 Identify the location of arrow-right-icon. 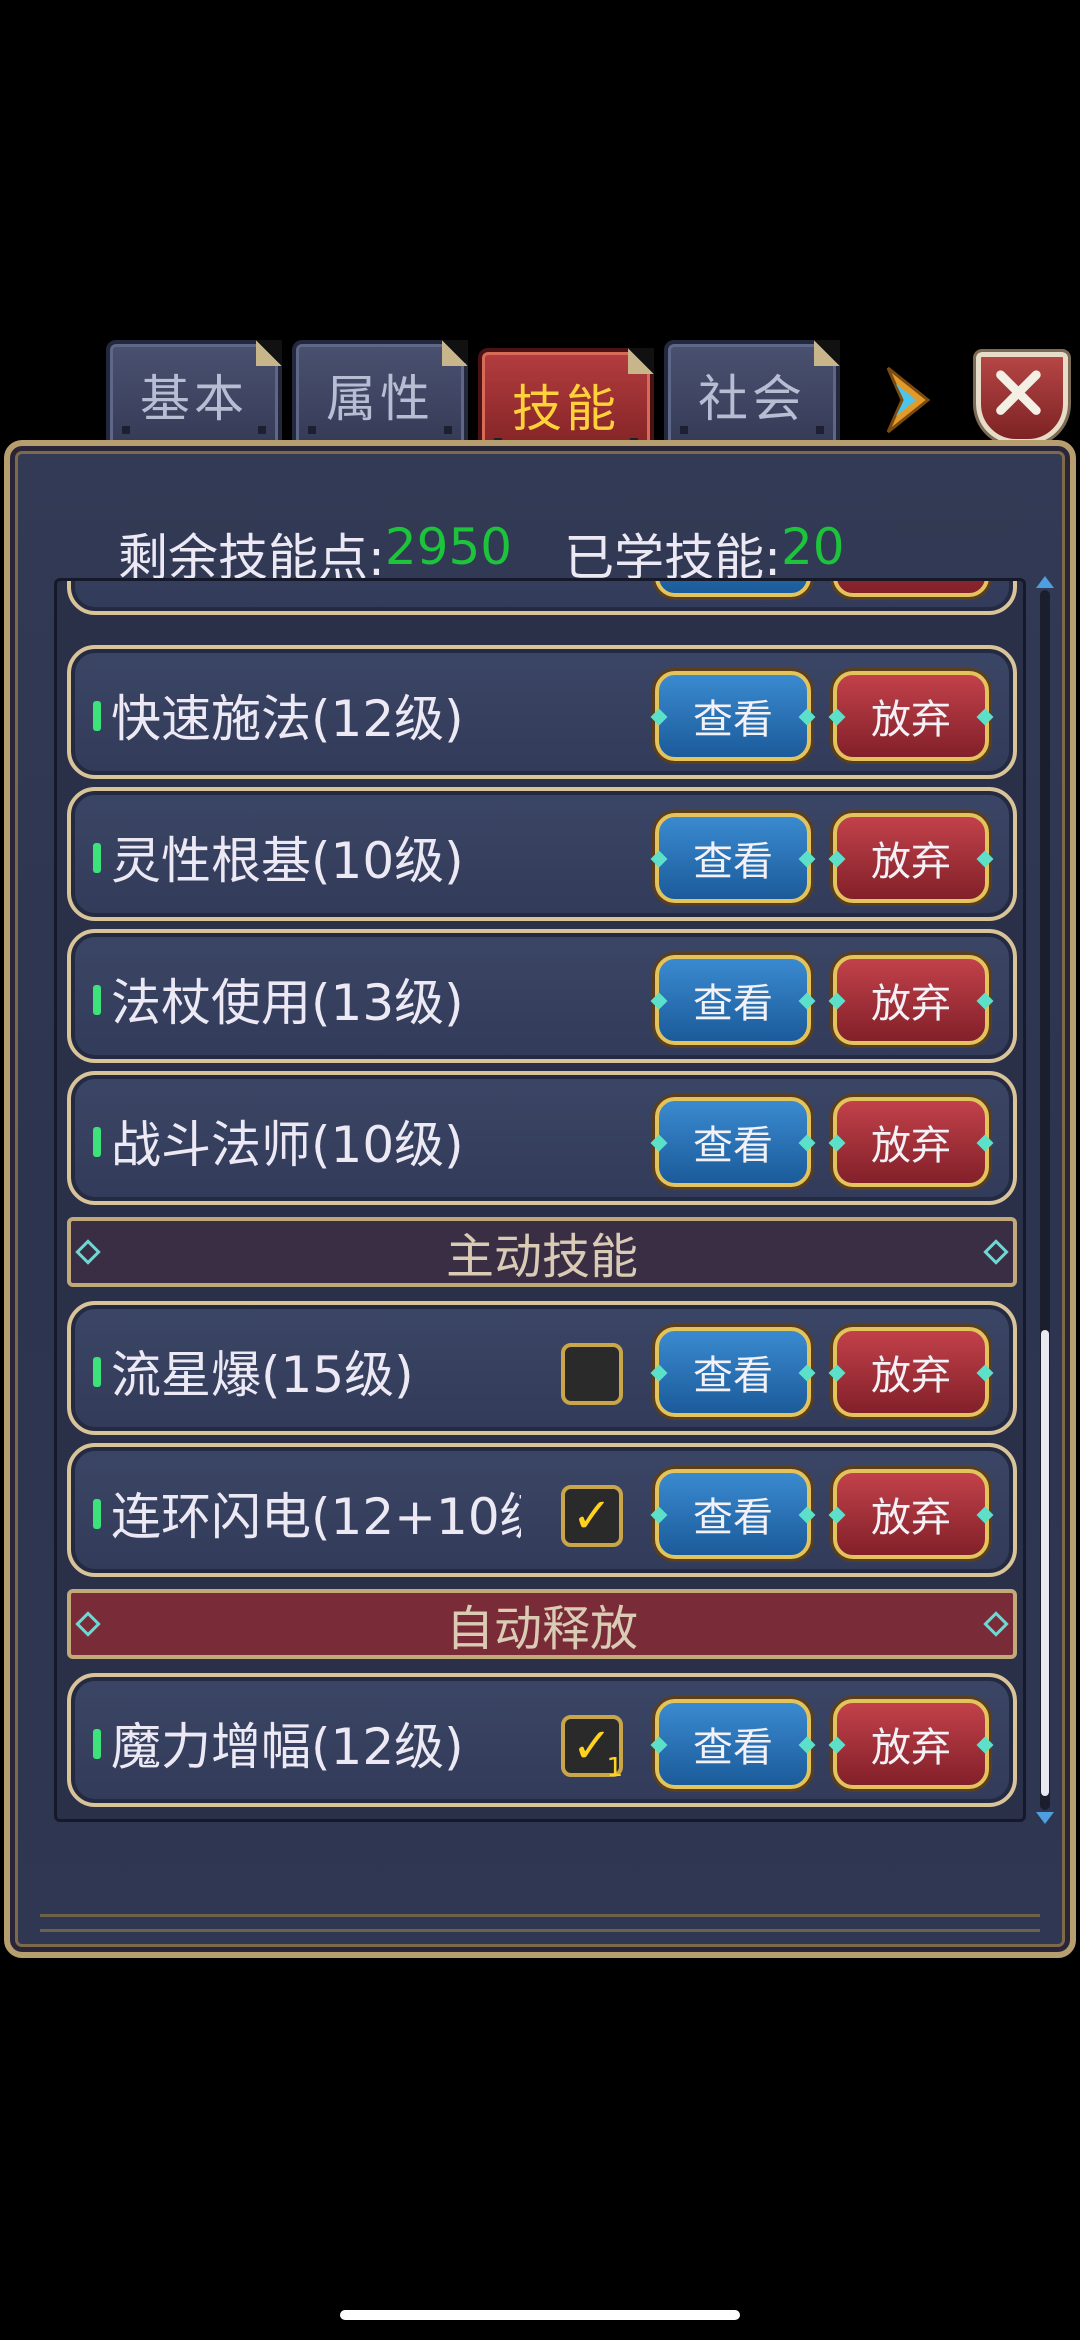
(910, 400).